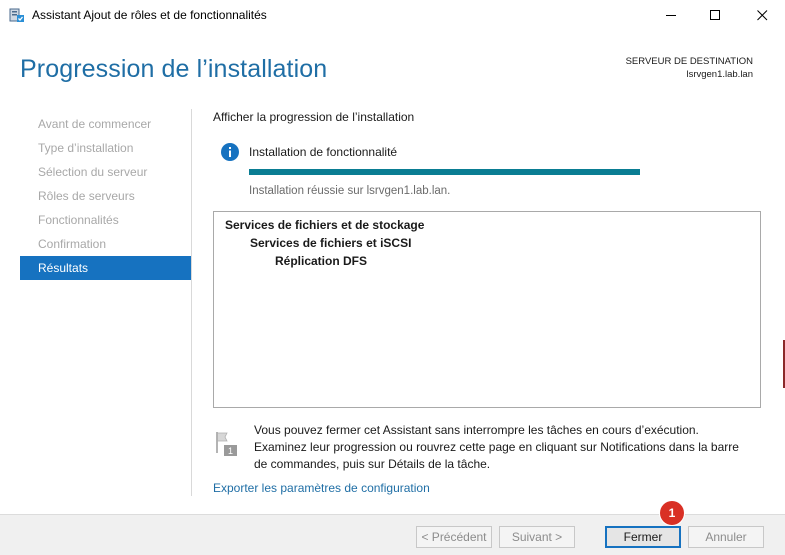 This screenshot has width=785, height=555. What do you see at coordinates (105, 148) in the screenshot?
I see `nav-item-installation-type: Type d’installation` at bounding box center [105, 148].